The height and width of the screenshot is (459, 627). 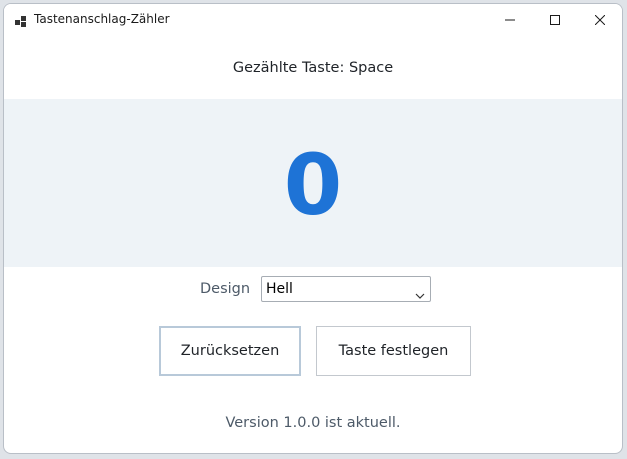 I want to click on app-icon, so click(x=21, y=20).